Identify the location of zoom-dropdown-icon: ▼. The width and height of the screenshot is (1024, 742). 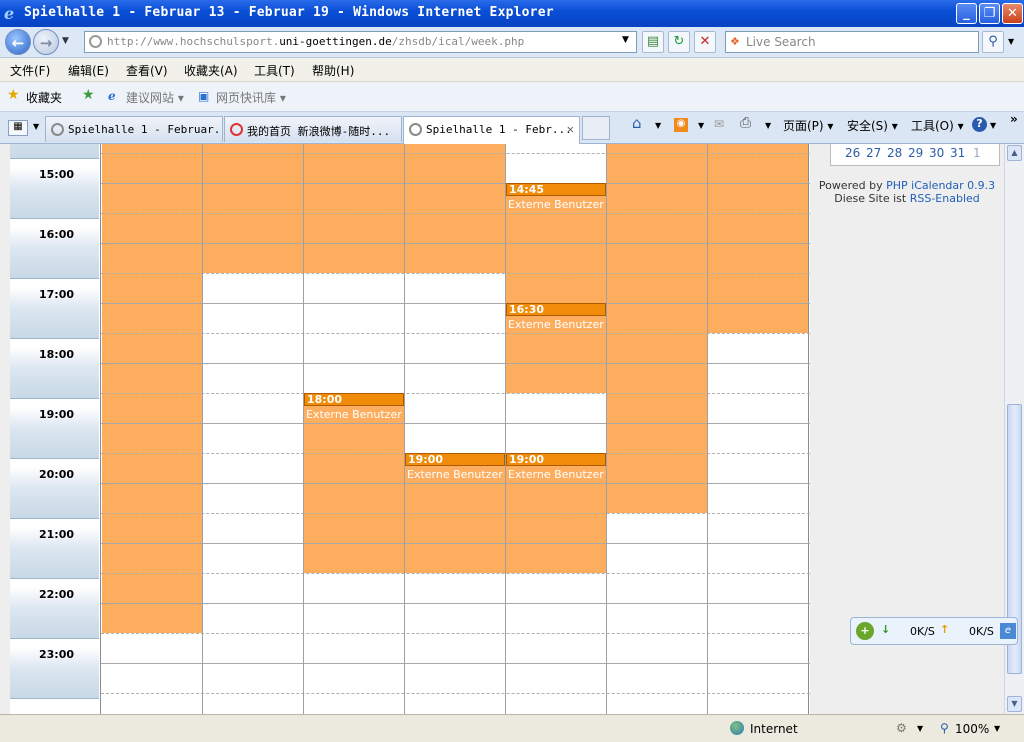
(997, 728).